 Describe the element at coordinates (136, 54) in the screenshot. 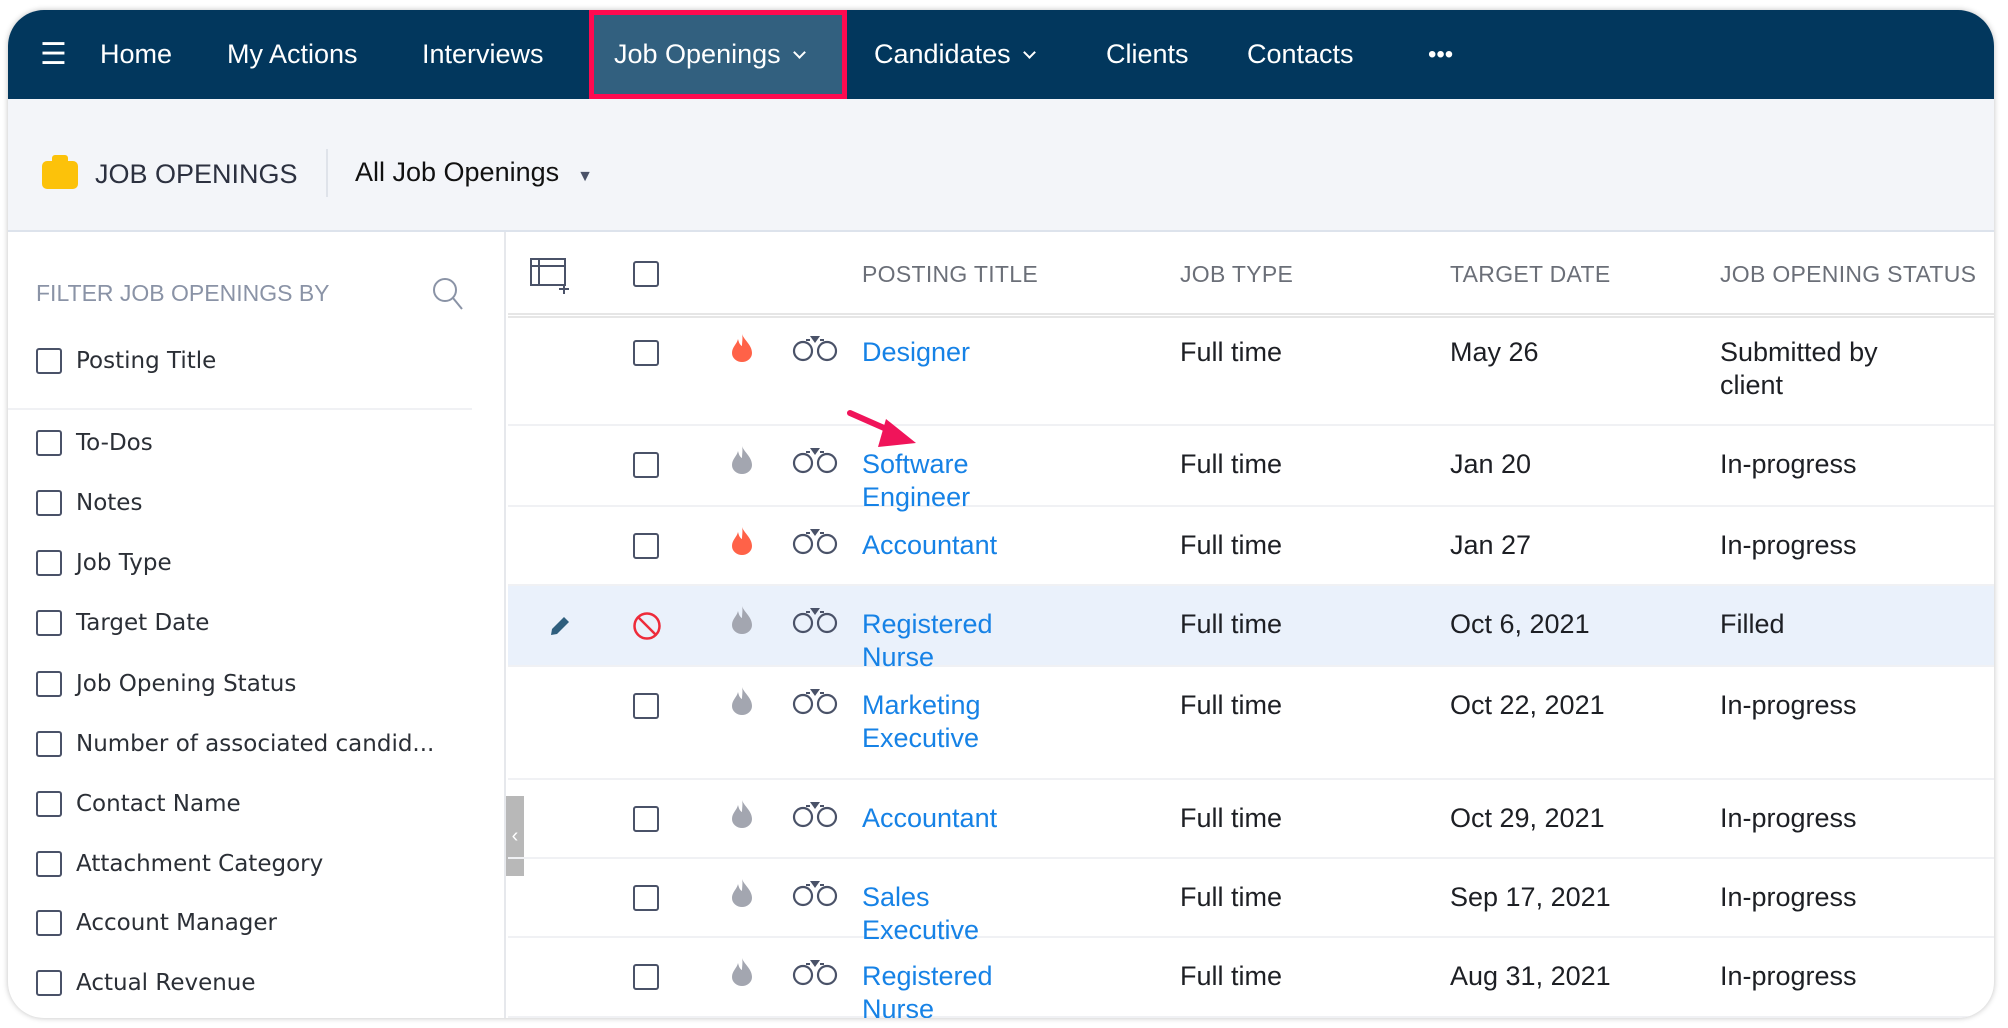

I see `nav-home: Home` at that location.